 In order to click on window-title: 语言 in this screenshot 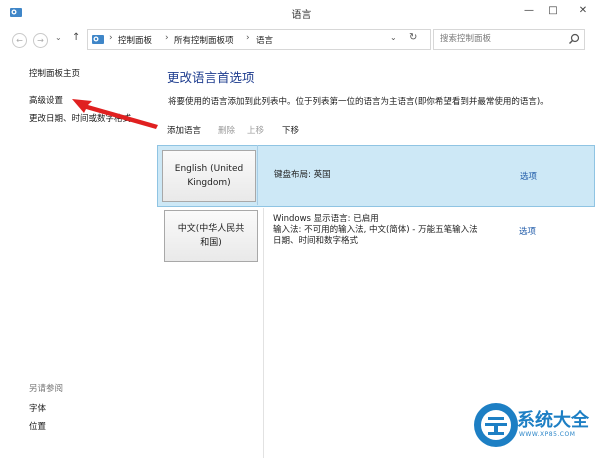, I will do `click(301, 15)`.